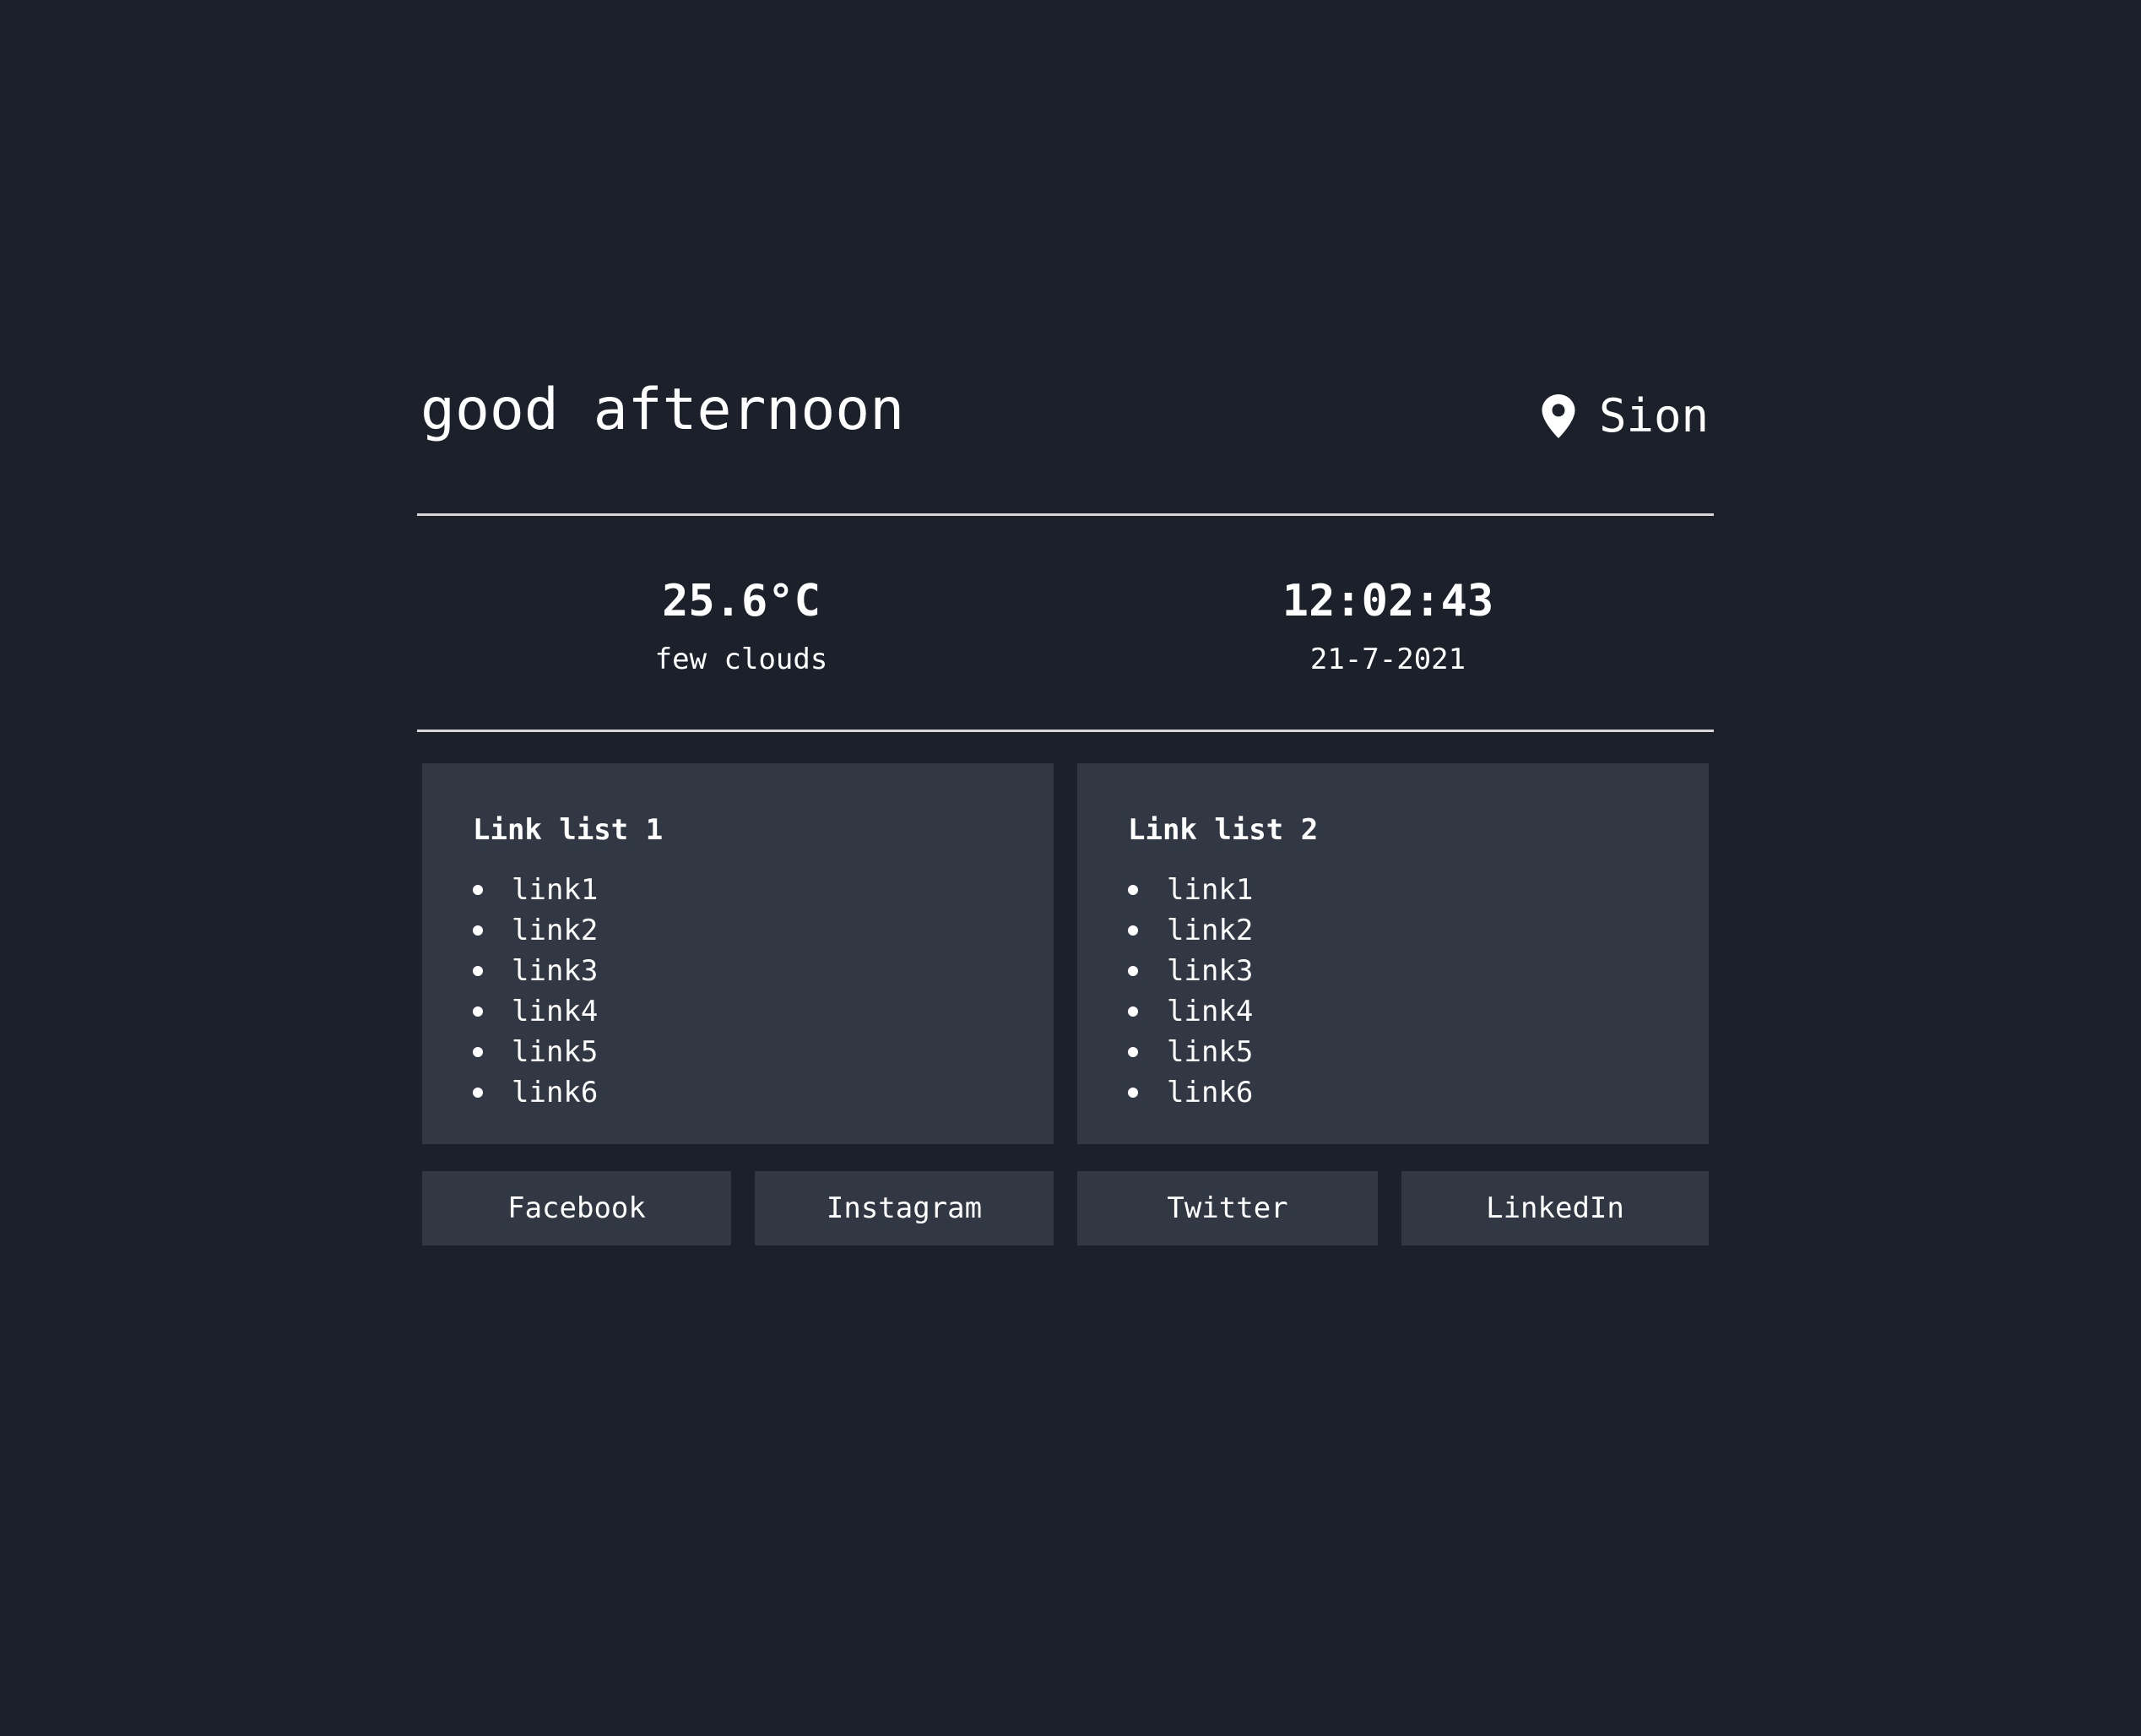 The image size is (2141, 1736). Describe the element at coordinates (1558, 416) in the screenshot. I see `map-pin-icon` at that location.